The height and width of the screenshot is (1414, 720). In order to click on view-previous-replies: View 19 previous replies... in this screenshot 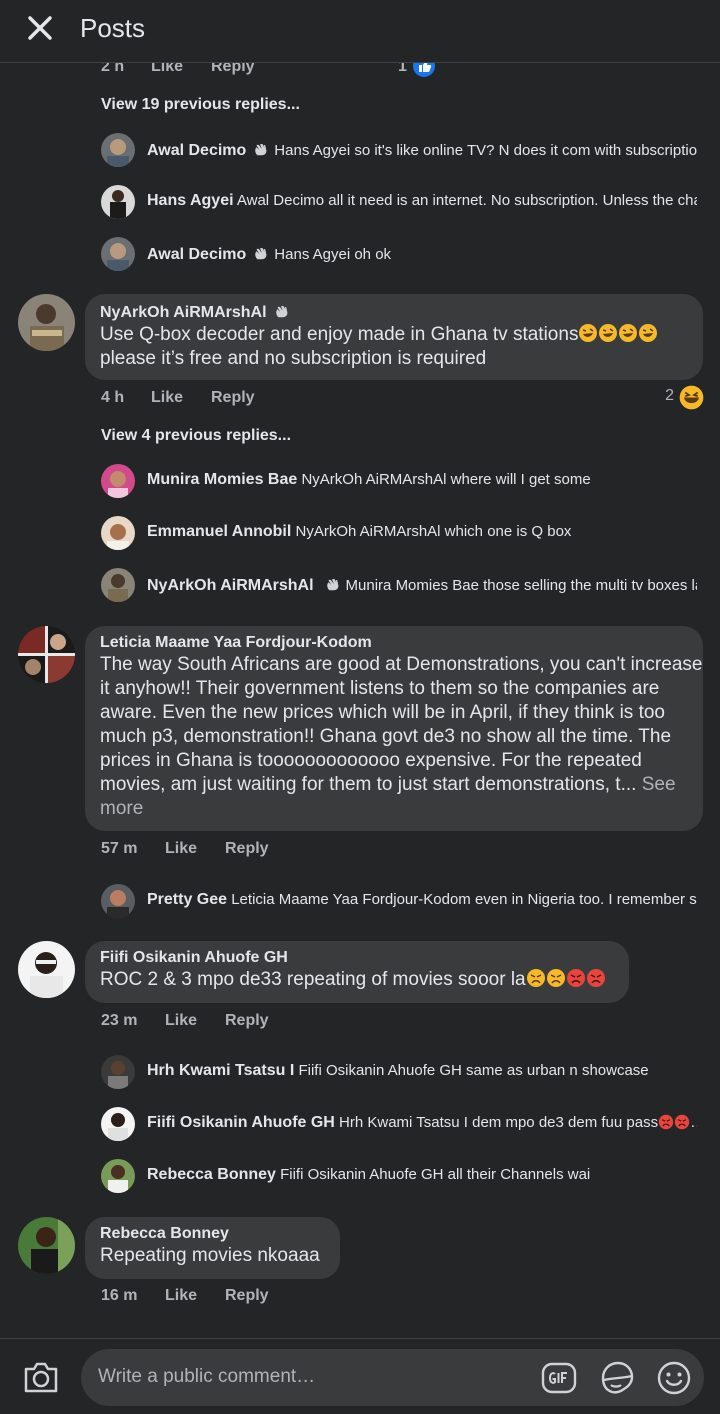, I will do `click(200, 105)`.